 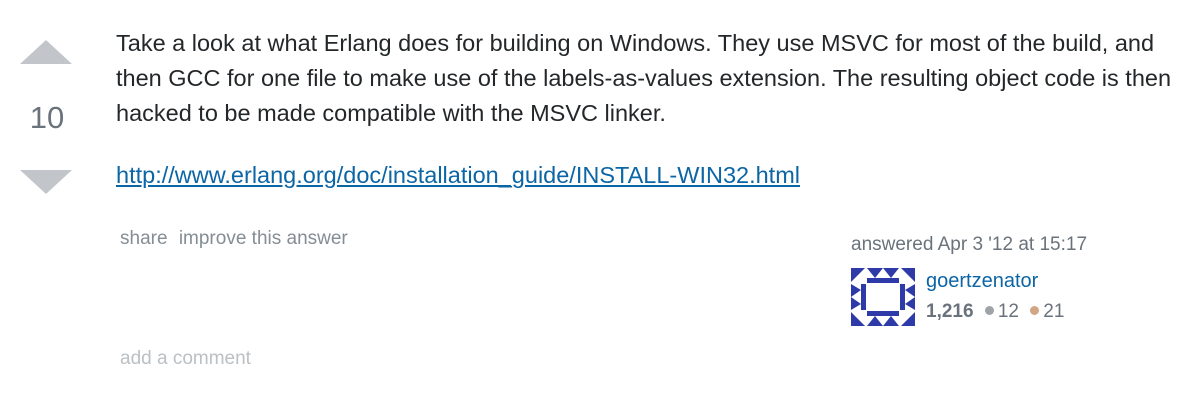 I want to click on add-comment-link: add a comment, so click(x=185, y=359).